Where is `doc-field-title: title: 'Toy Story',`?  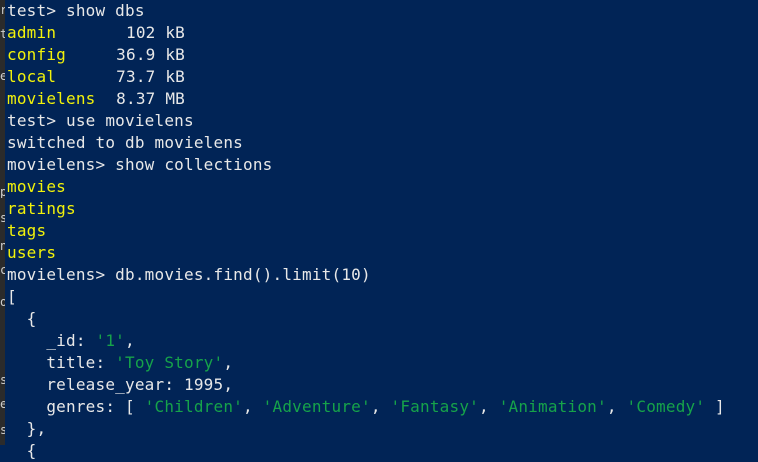 doc-field-title: title: 'Toy Story', is located at coordinates (120, 362).